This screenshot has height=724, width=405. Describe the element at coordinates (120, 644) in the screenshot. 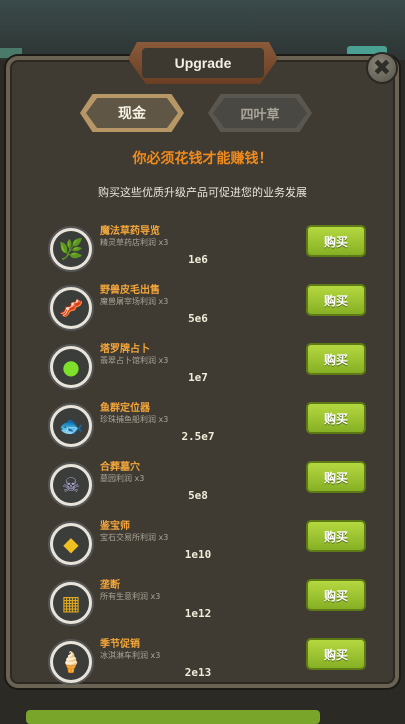

I see `upgrade-name: 季节促销` at that location.